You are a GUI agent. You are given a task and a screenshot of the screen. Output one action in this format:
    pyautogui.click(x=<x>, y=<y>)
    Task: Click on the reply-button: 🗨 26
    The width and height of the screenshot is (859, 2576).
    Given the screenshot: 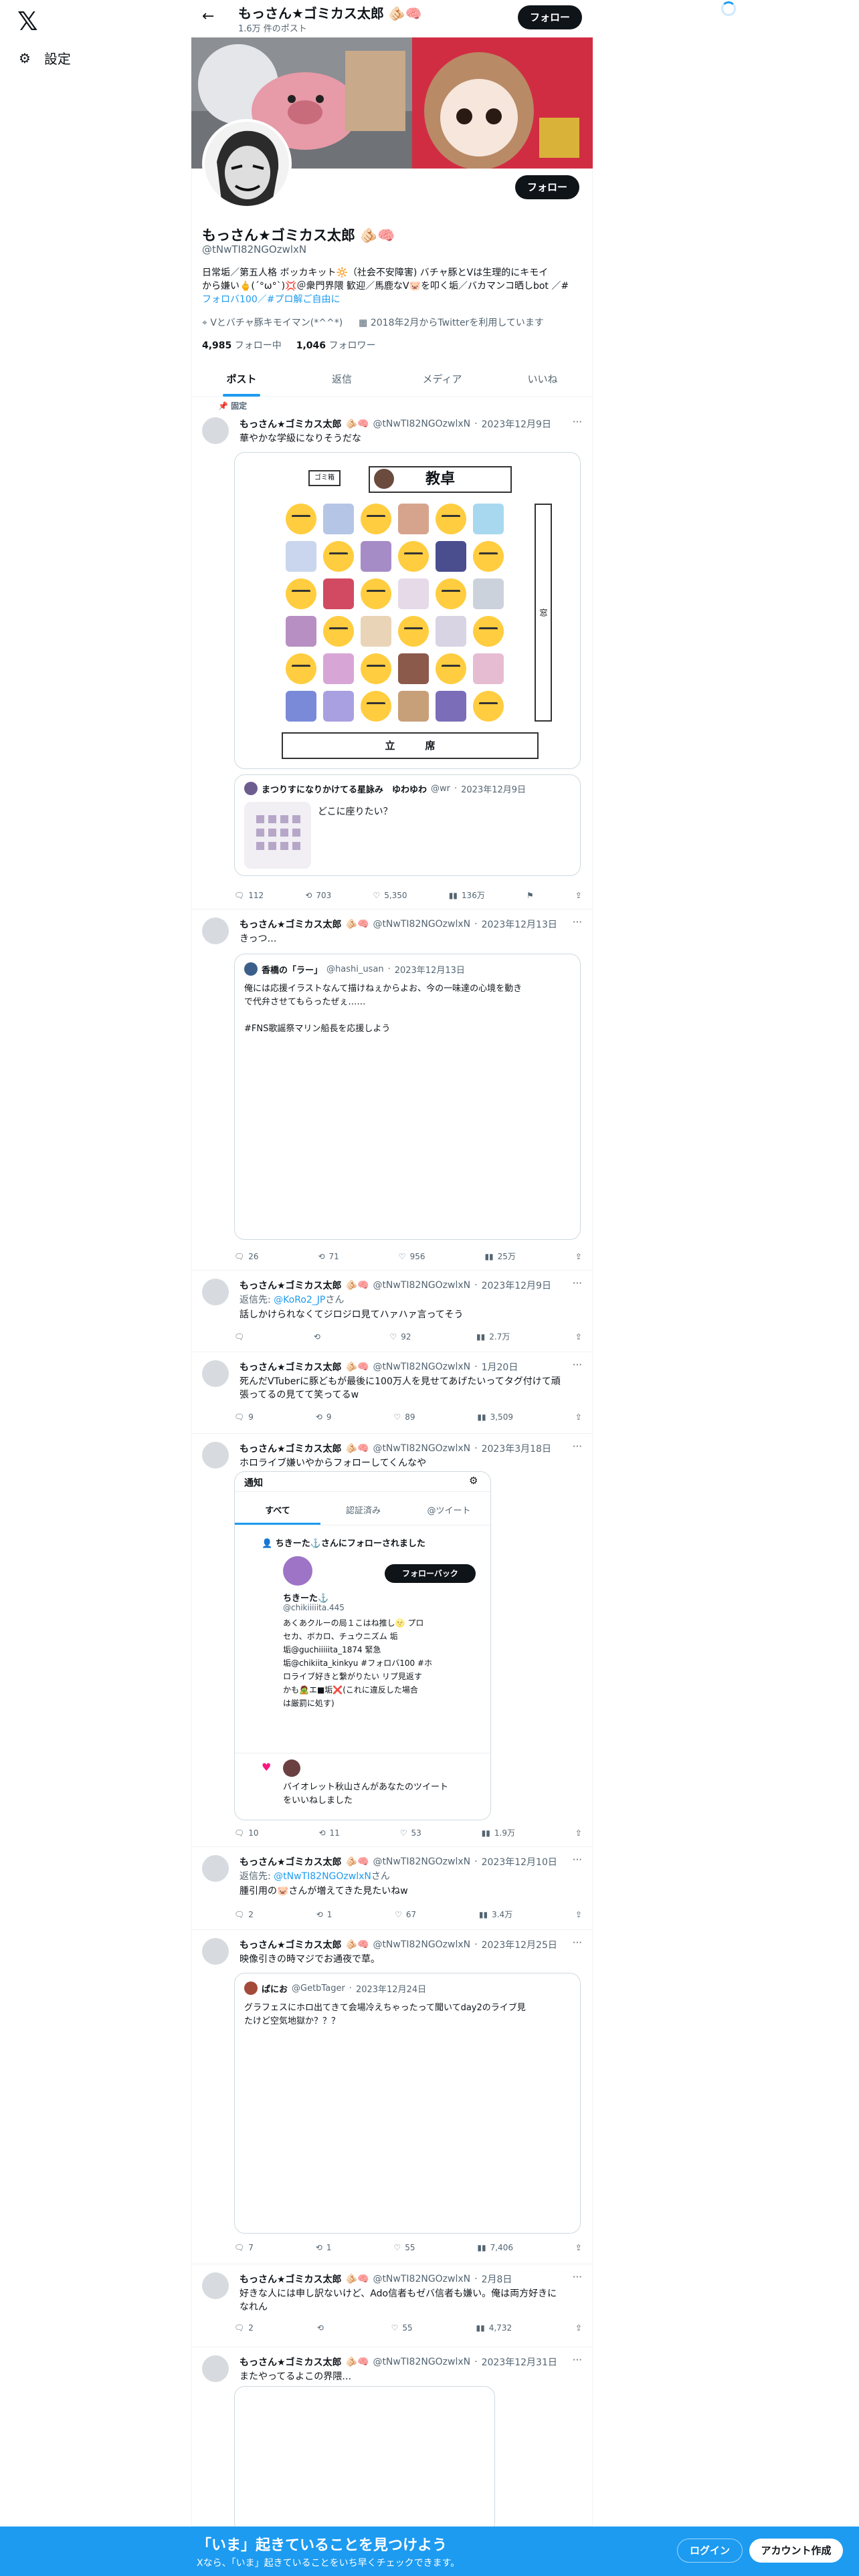 What is the action you would take?
    pyautogui.click(x=247, y=1257)
    